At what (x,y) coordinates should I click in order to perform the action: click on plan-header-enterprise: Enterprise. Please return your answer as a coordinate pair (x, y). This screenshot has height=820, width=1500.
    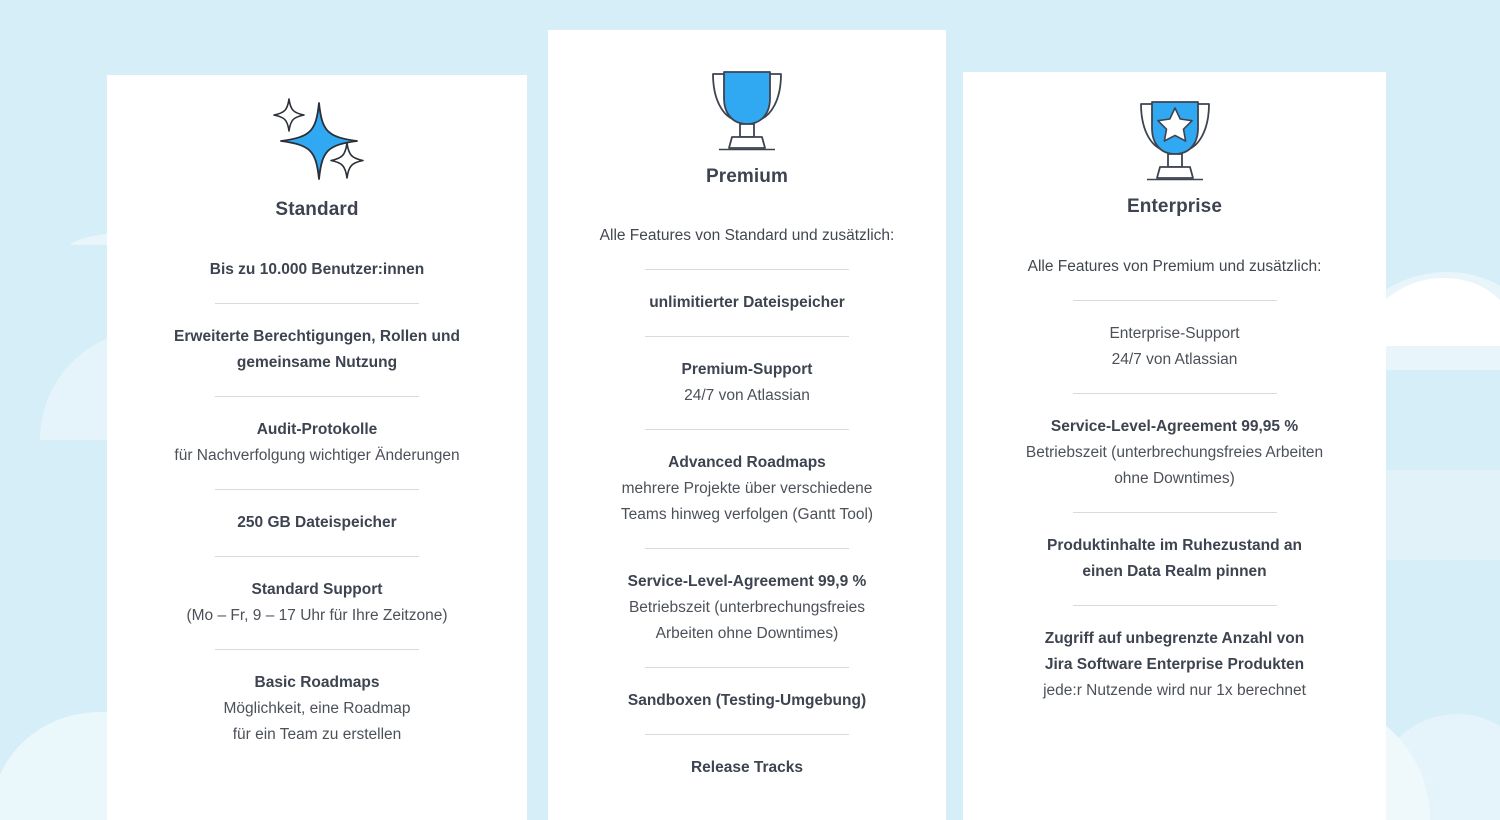
    Looking at the image, I should click on (1174, 145).